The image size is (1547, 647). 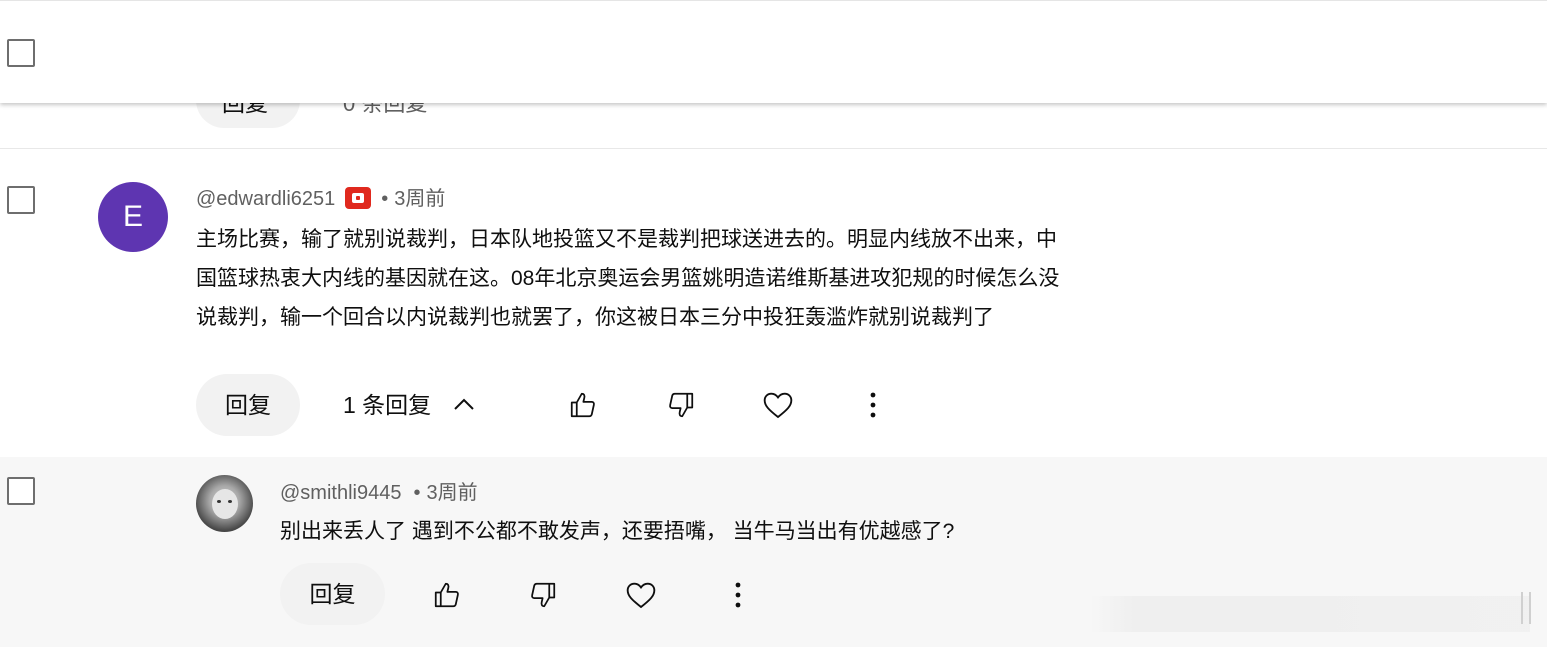 I want to click on scrollbar-grip-icon, so click(x=1526, y=608).